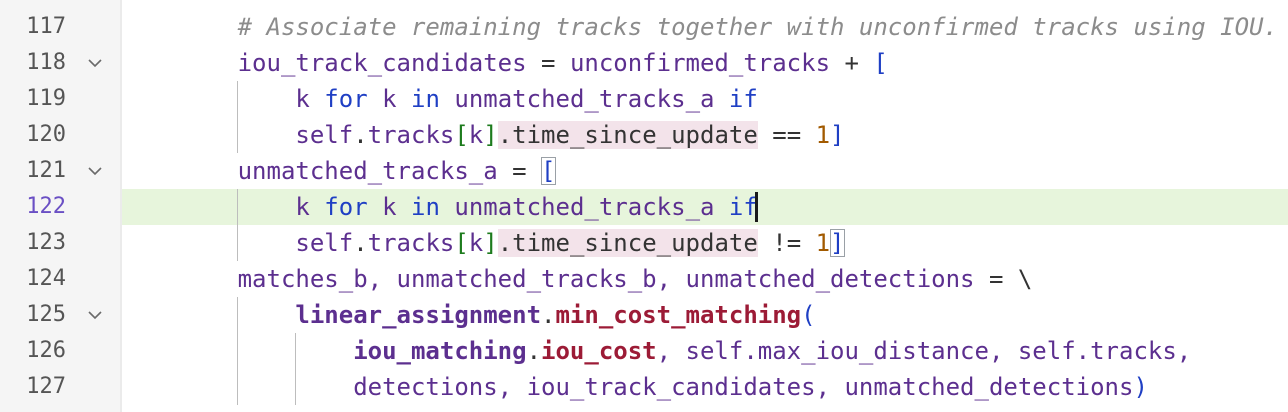  Describe the element at coordinates (852, 63) in the screenshot. I see `operator: +` at that location.